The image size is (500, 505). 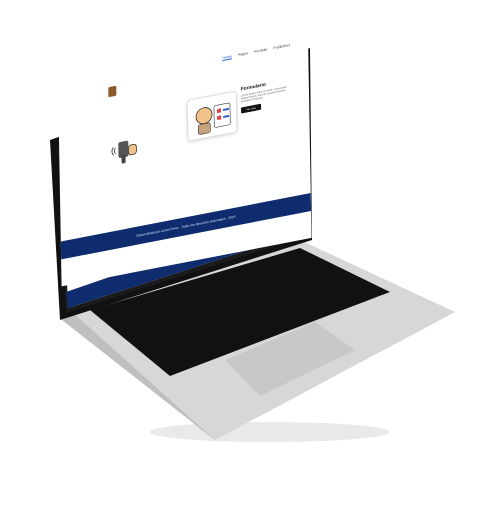 I want to click on form-card, so click(x=212, y=116).